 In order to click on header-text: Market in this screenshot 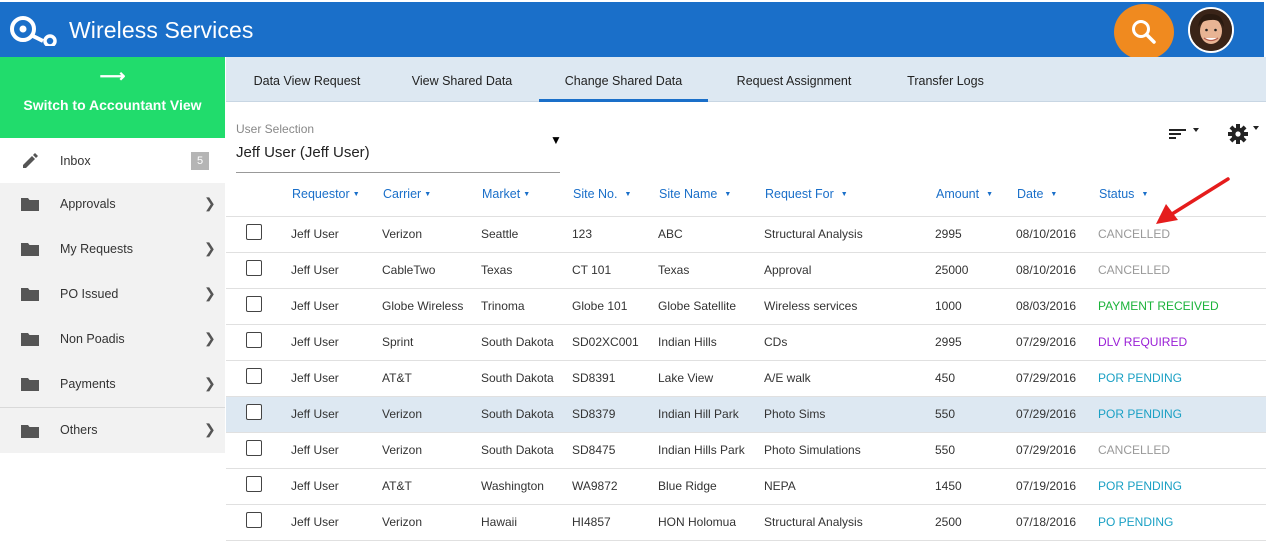, I will do `click(501, 194)`.